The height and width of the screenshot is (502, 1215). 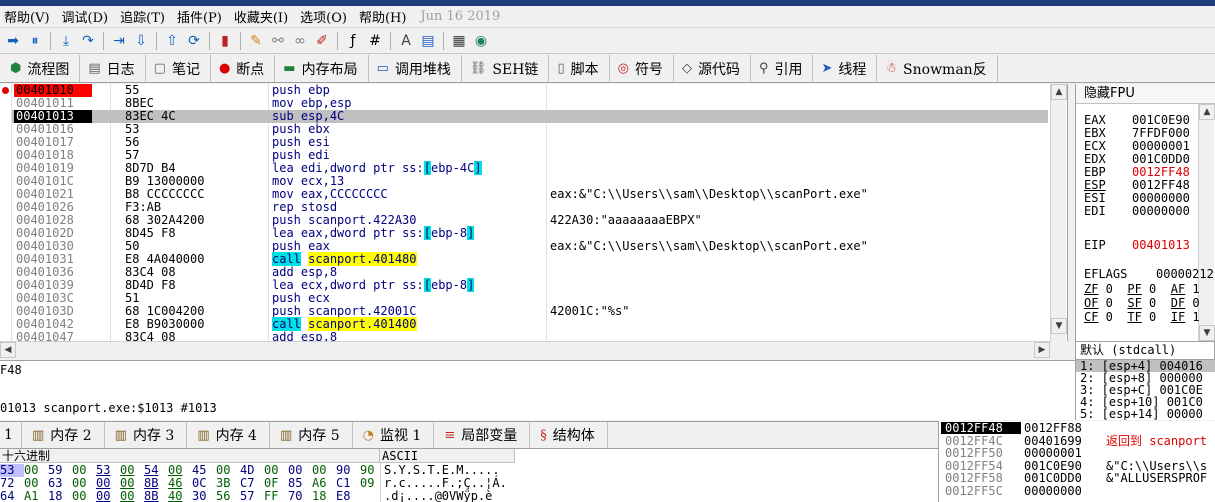 I want to click on hex-byte: 18, so click(x=319, y=495).